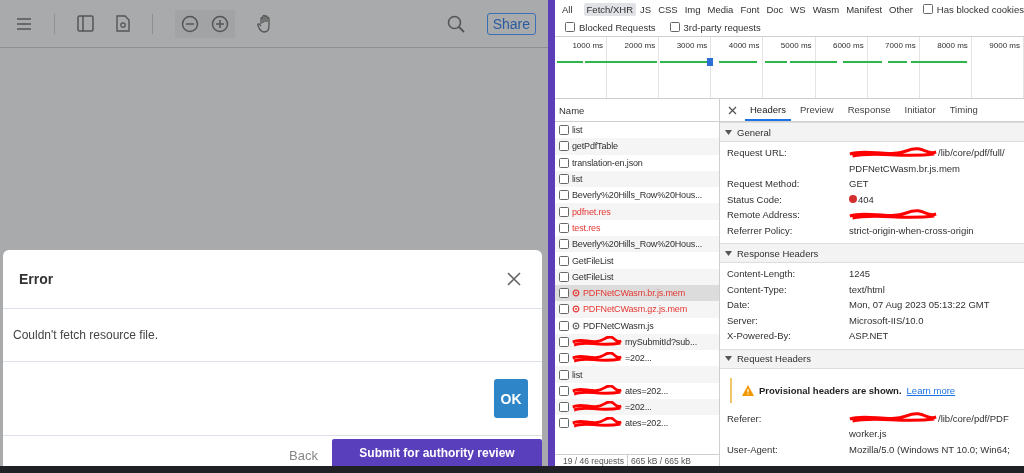 Image resolution: width=1024 pixels, height=473 pixels. Describe the element at coordinates (617, 27) in the screenshot. I see `checkbox-label: Blocked Requests` at that location.